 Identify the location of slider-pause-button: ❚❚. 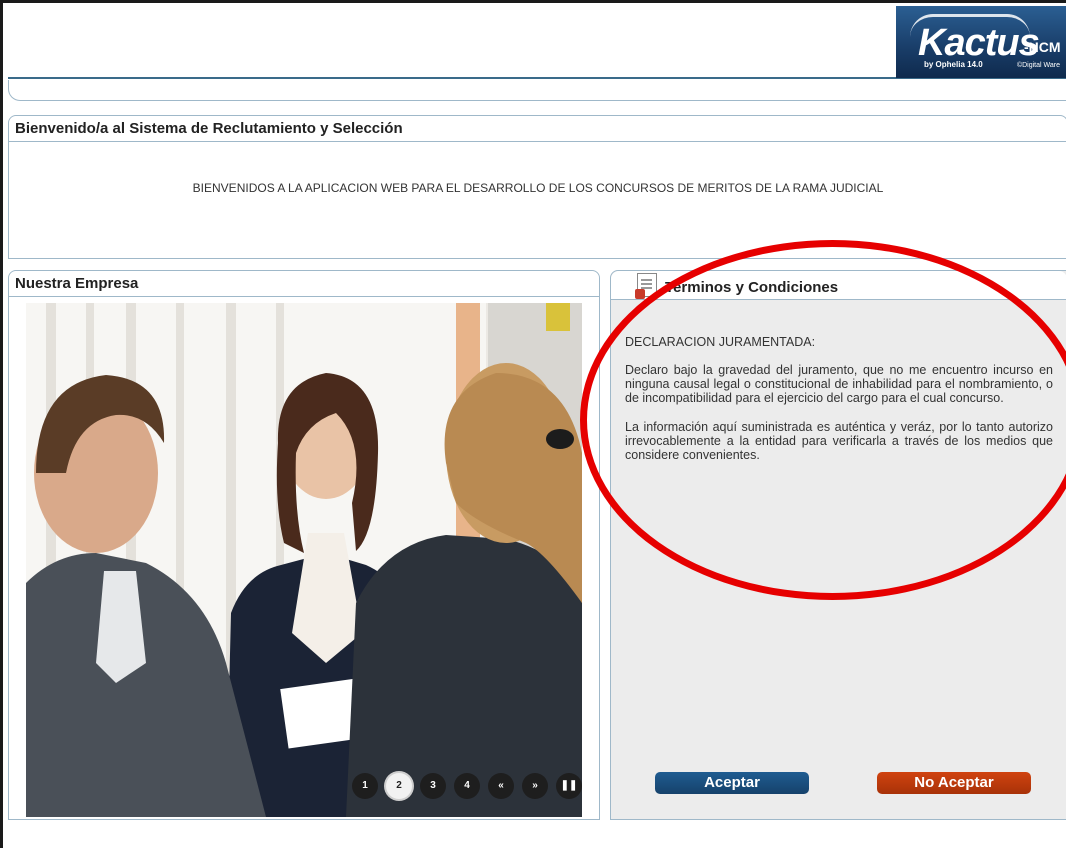
(569, 786).